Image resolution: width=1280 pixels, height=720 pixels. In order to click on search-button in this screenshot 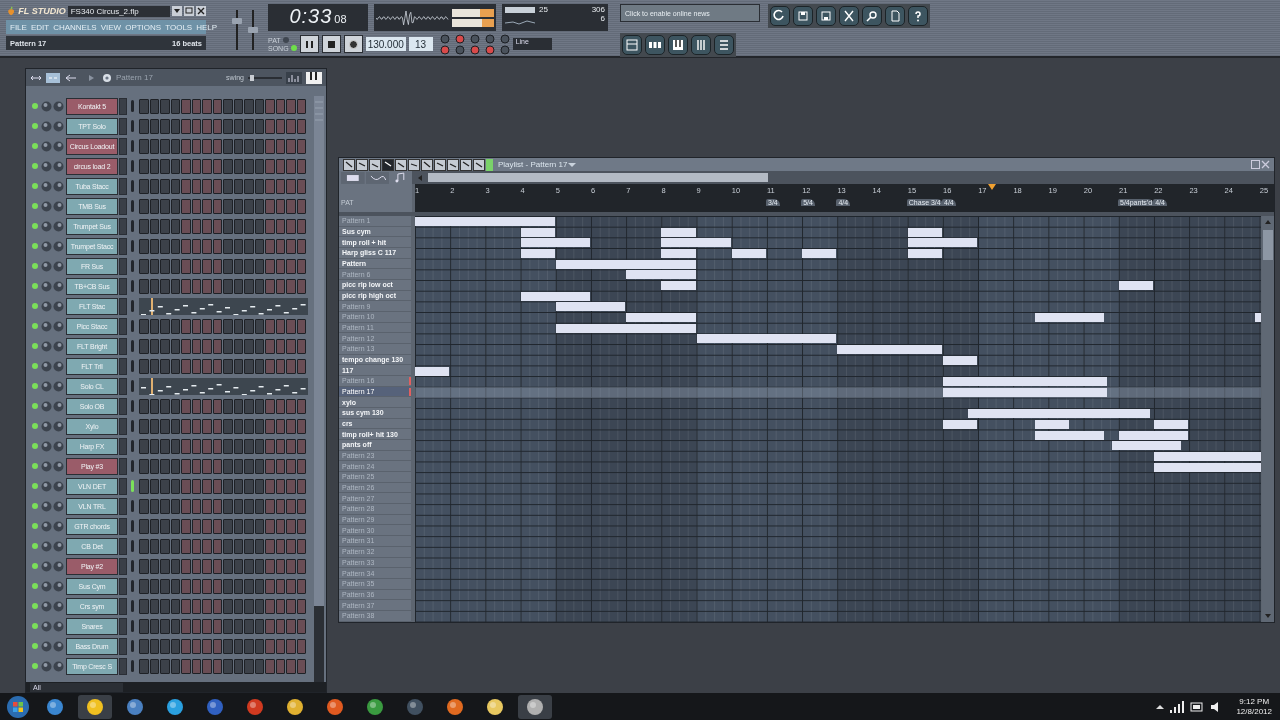, I will do `click(872, 16)`.